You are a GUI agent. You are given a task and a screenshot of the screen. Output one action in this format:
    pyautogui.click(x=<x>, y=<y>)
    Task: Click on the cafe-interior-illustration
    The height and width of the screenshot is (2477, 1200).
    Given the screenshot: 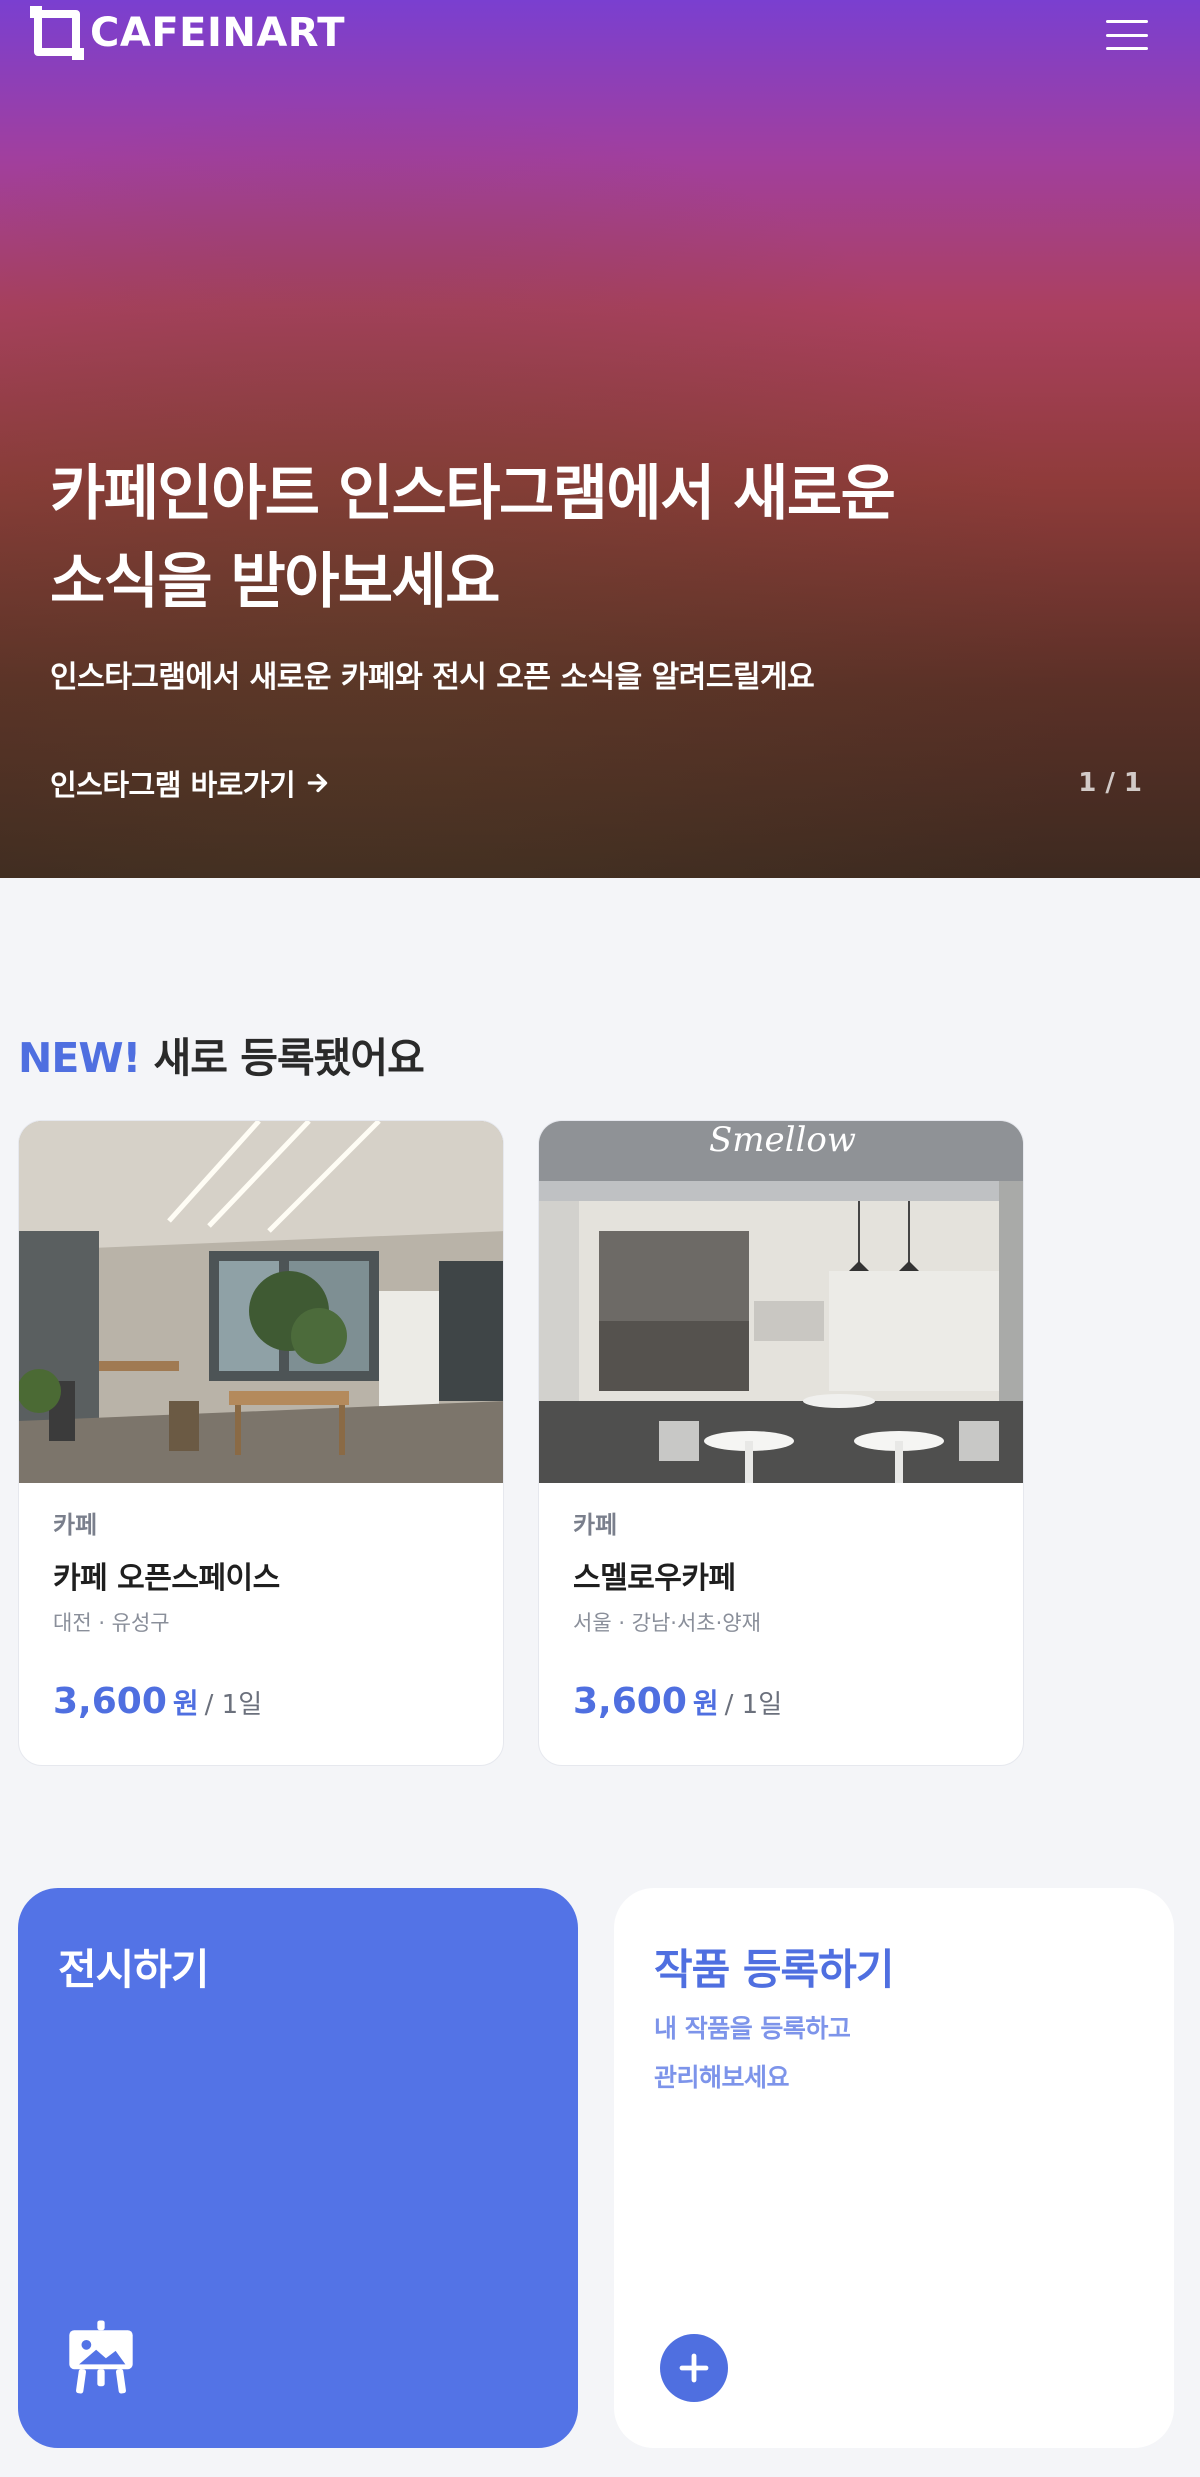 What is the action you would take?
    pyautogui.click(x=261, y=1302)
    